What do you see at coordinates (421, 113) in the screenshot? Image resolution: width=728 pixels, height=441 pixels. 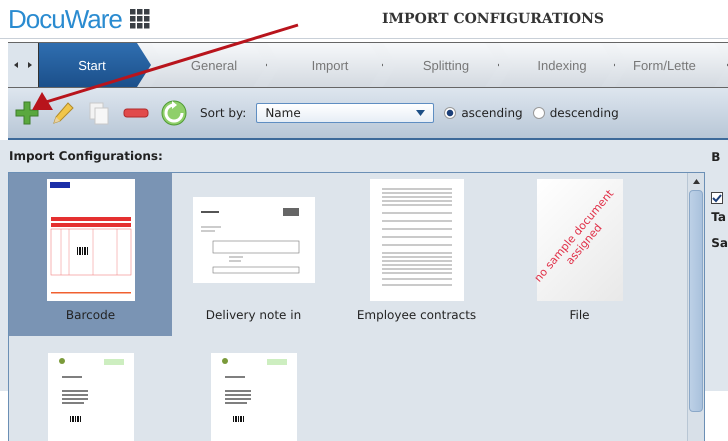 I see `dropdown-caret-icon` at bounding box center [421, 113].